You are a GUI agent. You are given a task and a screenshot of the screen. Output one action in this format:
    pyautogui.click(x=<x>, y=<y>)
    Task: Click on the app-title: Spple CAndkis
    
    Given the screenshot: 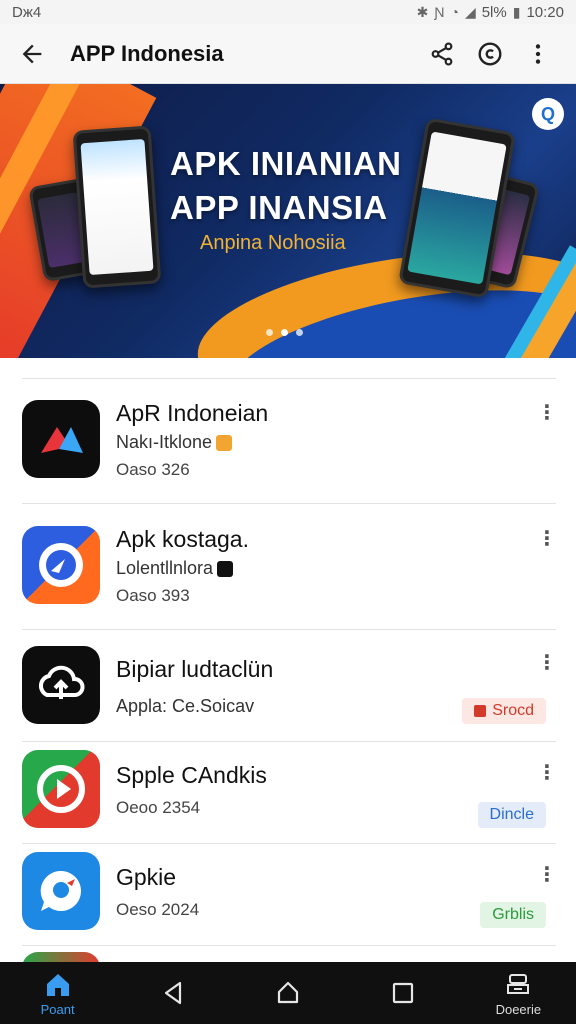 What is the action you would take?
    pyautogui.click(x=191, y=775)
    